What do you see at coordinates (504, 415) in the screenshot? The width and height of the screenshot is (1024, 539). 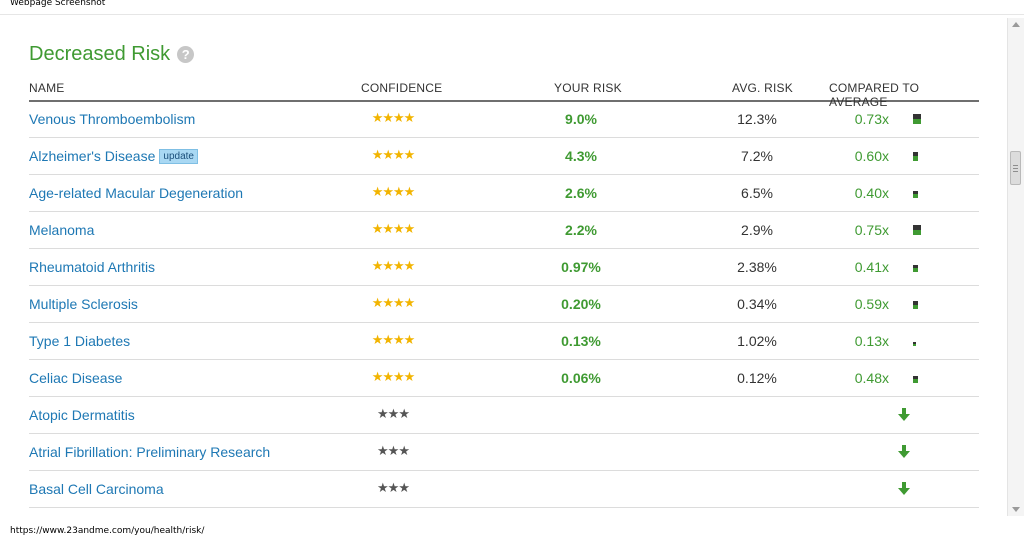 I see `table-row: Atopic Dermatitis ★★★` at bounding box center [504, 415].